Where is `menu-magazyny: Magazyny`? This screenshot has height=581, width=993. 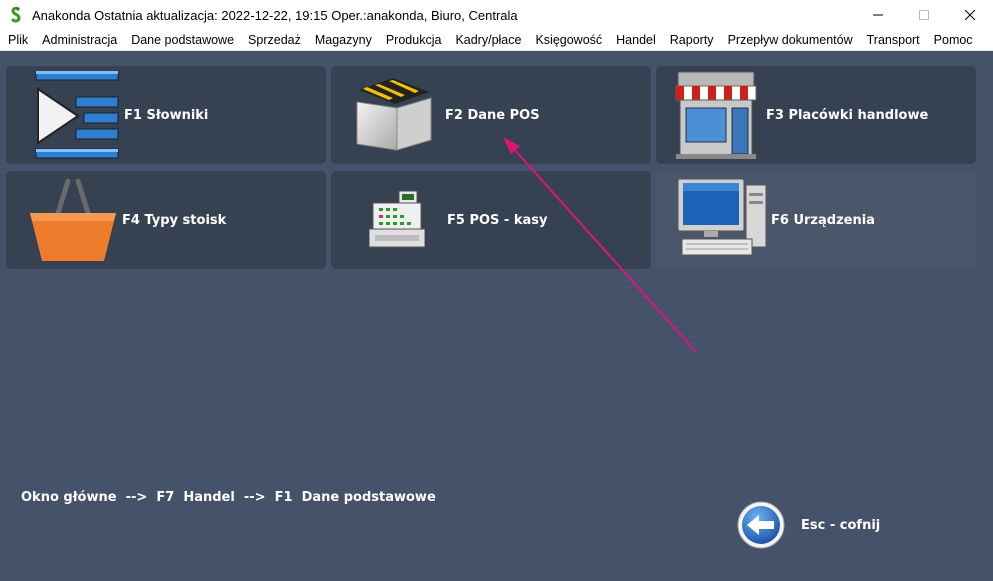
menu-magazyny: Magazyny is located at coordinates (343, 40).